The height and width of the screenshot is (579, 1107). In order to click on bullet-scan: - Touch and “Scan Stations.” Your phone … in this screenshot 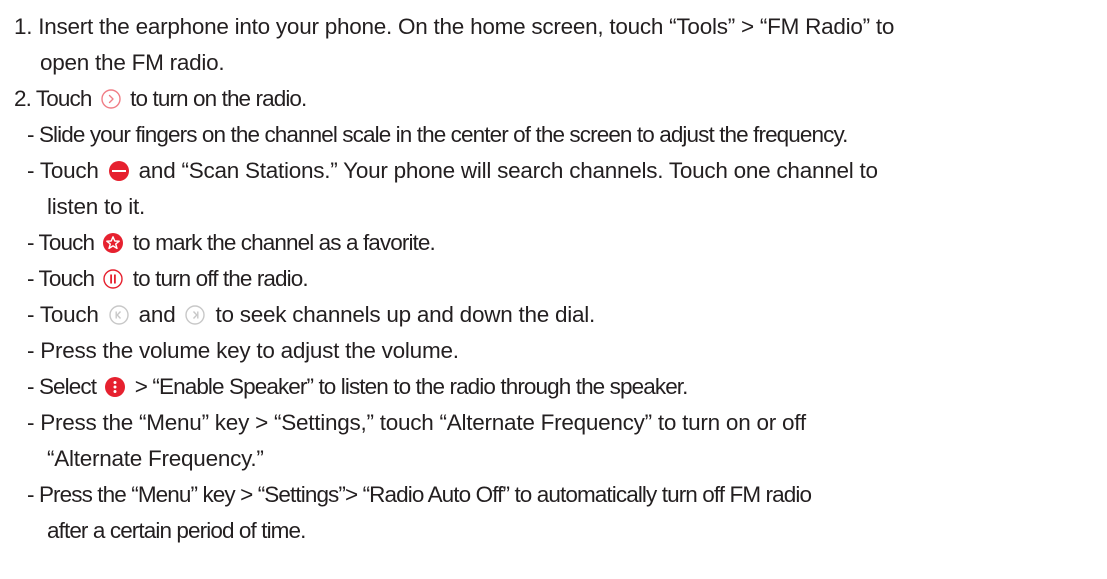, I will do `click(452, 171)`.